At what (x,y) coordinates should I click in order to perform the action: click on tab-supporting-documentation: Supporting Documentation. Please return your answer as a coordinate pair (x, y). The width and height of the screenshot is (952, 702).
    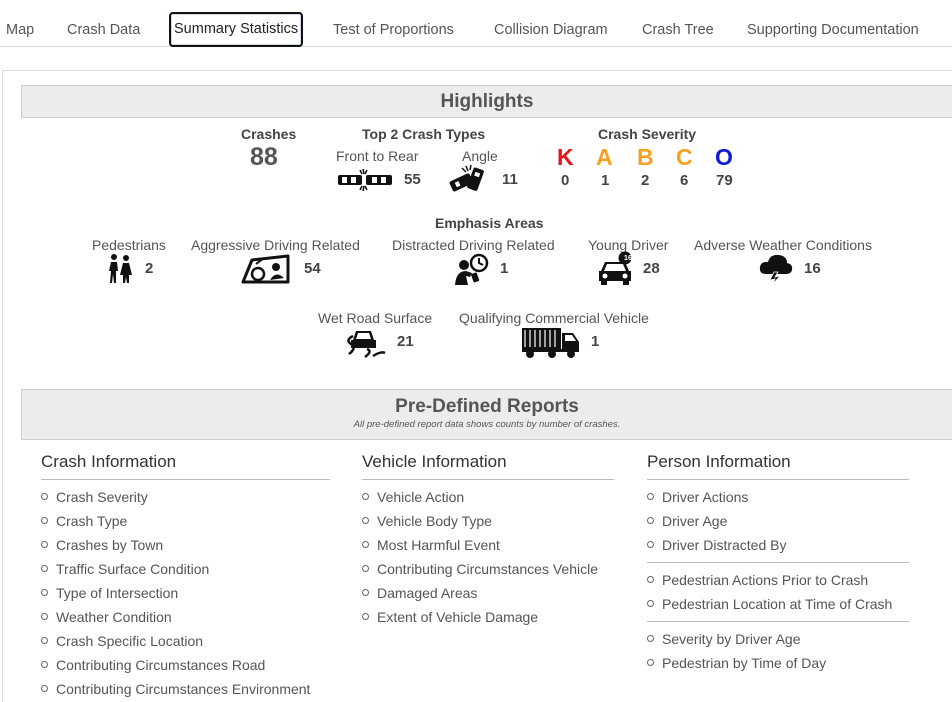
    Looking at the image, I should click on (833, 30).